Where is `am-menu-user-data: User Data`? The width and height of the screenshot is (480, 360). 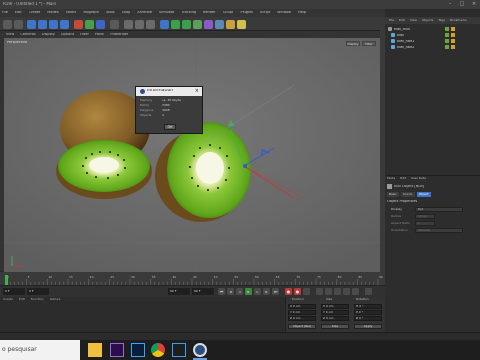
am-menu-user-data: User Data is located at coordinates (418, 178).